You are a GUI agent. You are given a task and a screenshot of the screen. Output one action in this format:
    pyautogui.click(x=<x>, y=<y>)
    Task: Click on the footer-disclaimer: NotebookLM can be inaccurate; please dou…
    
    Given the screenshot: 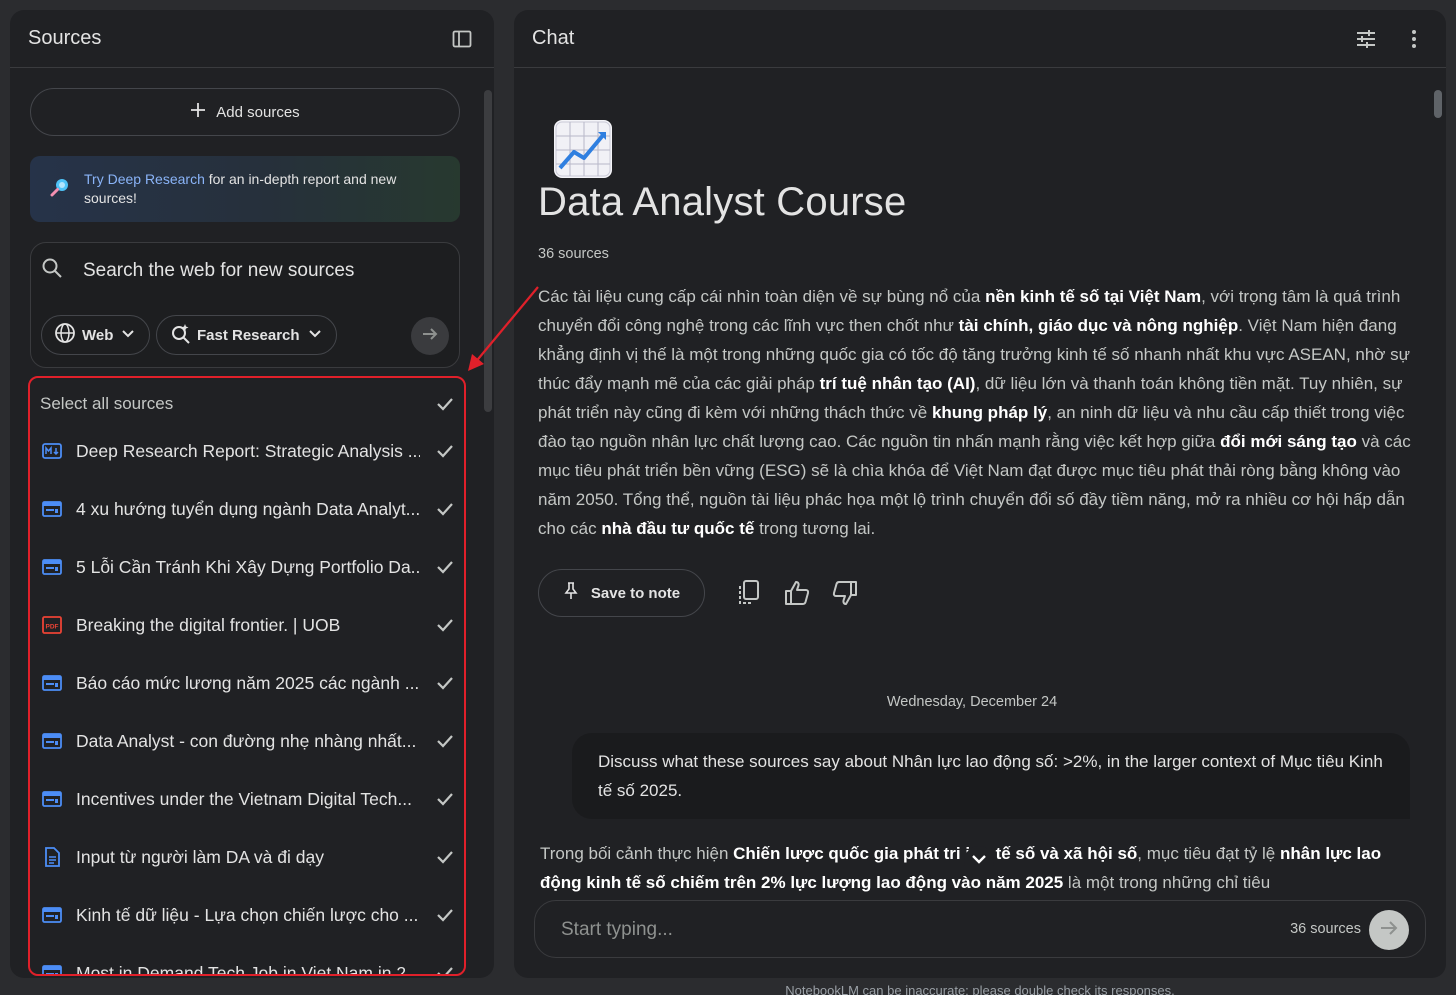 What is the action you would take?
    pyautogui.click(x=980, y=989)
    